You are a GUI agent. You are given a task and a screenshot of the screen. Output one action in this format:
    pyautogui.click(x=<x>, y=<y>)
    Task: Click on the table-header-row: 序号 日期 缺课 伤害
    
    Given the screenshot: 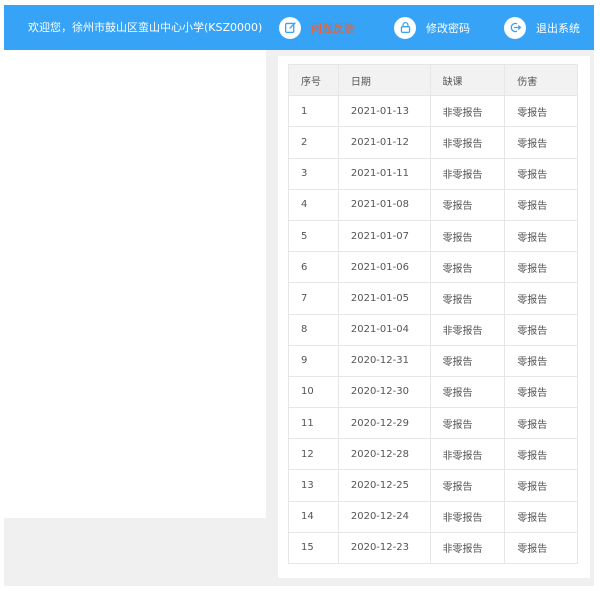 What is the action you would take?
    pyautogui.click(x=433, y=80)
    